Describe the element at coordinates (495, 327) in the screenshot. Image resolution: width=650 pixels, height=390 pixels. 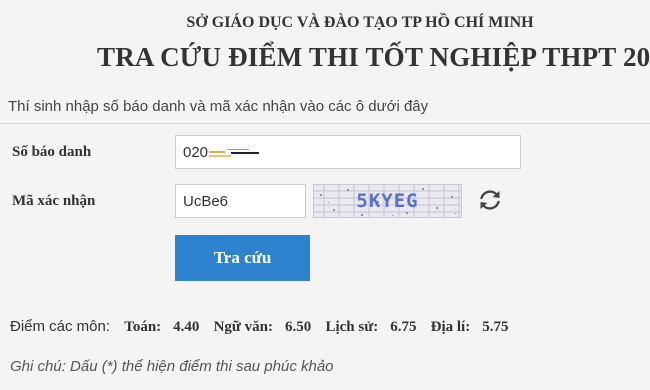
I see `subject-geography-score: 5.75` at that location.